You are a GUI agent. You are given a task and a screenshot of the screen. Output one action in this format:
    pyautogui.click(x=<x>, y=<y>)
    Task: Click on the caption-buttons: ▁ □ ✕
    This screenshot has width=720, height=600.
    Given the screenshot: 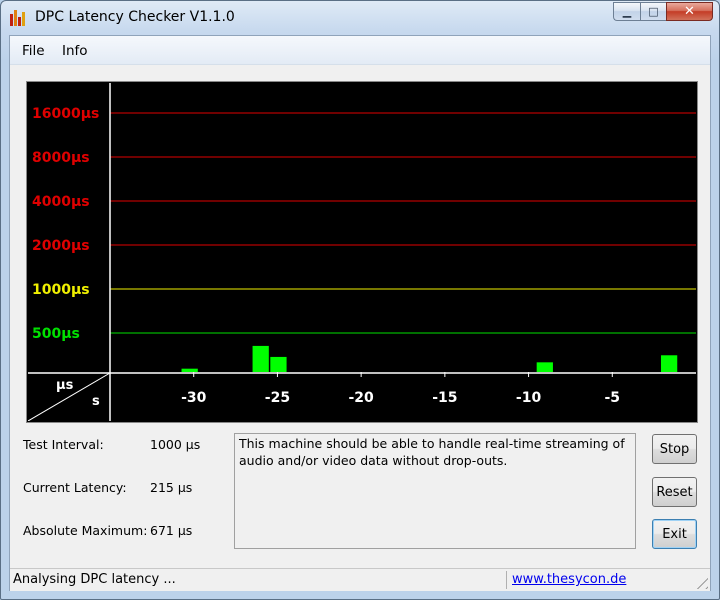 What is the action you would take?
    pyautogui.click(x=663, y=12)
    